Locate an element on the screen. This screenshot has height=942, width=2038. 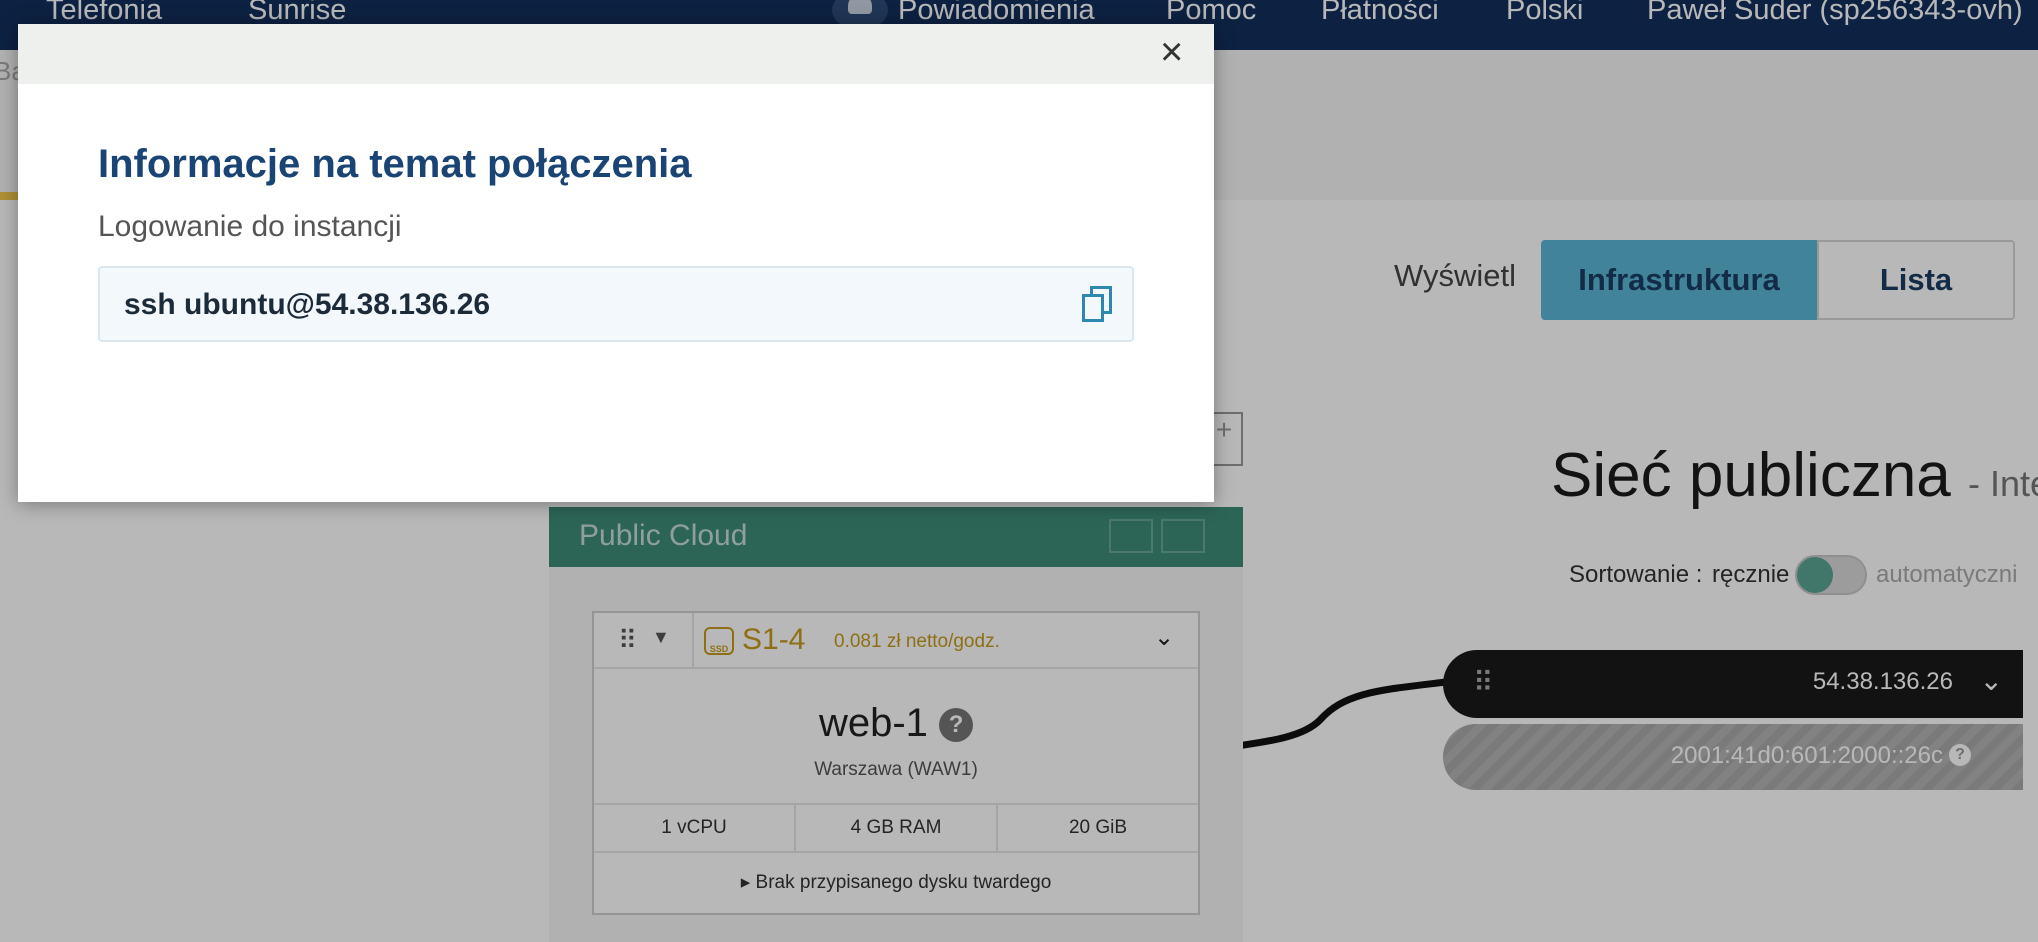
ssh-command-box: ssh ubuntu@54.38.136.26 is located at coordinates (616, 304).